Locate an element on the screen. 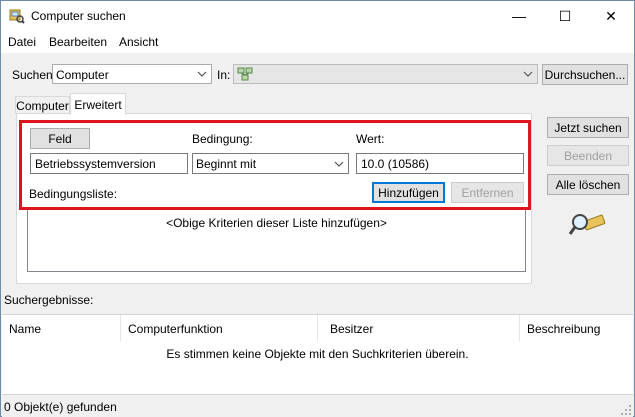  resize-grip-icon is located at coordinates (626, 410).